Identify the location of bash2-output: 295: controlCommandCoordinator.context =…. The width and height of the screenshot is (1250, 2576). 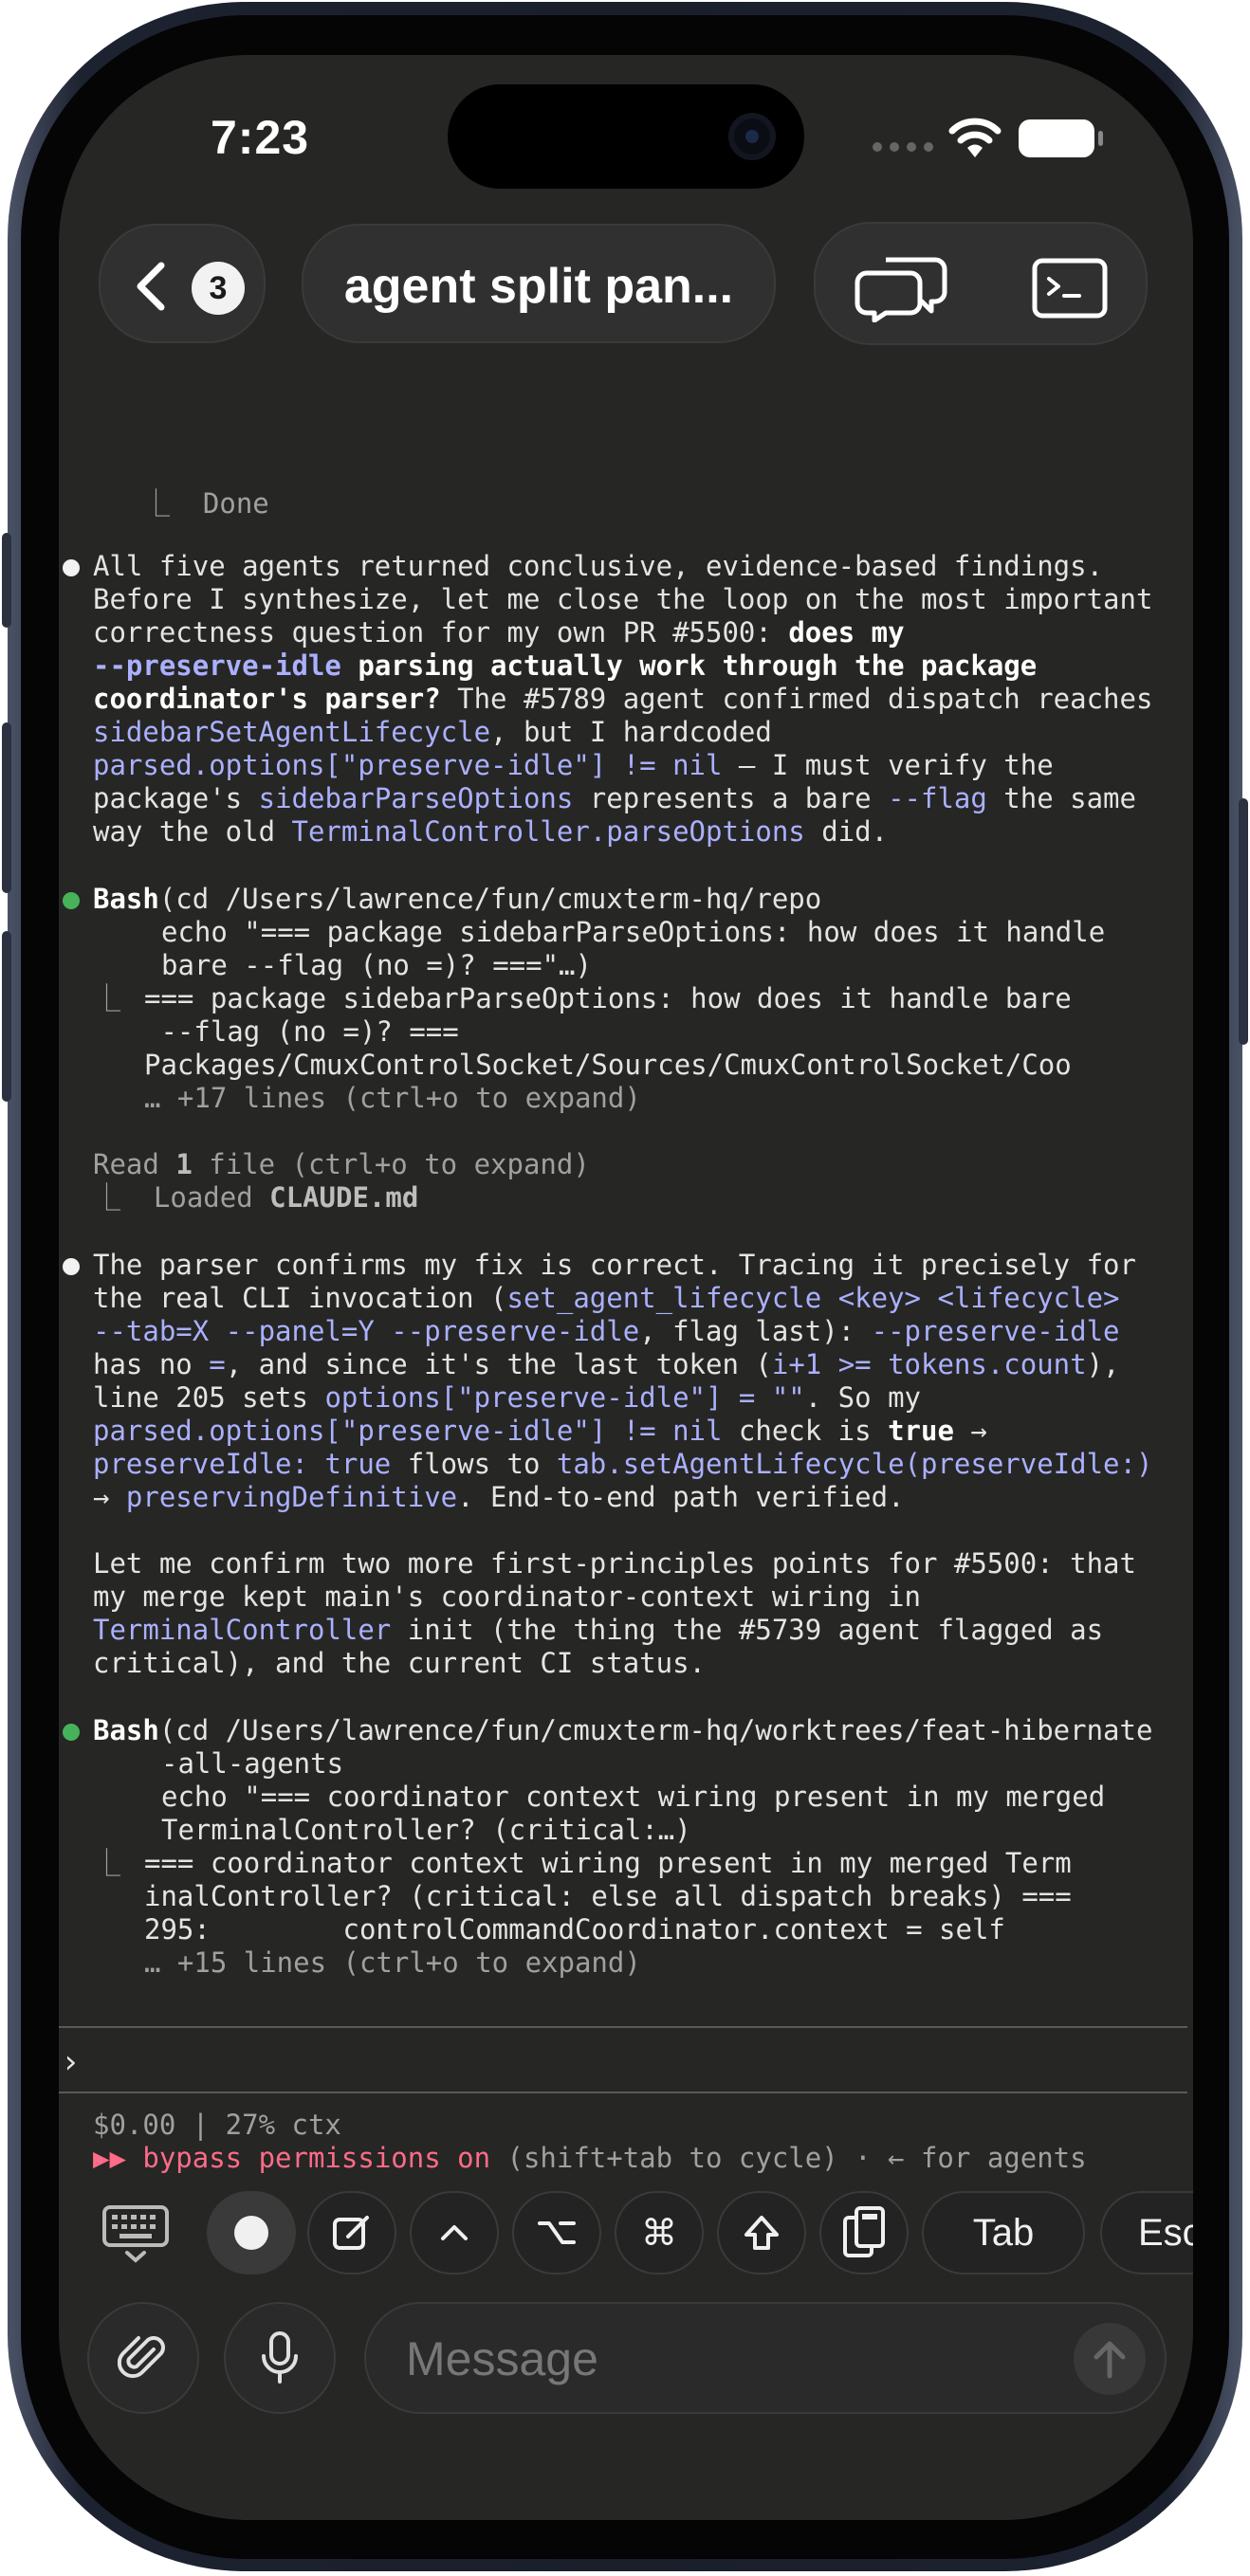
(574, 1929).